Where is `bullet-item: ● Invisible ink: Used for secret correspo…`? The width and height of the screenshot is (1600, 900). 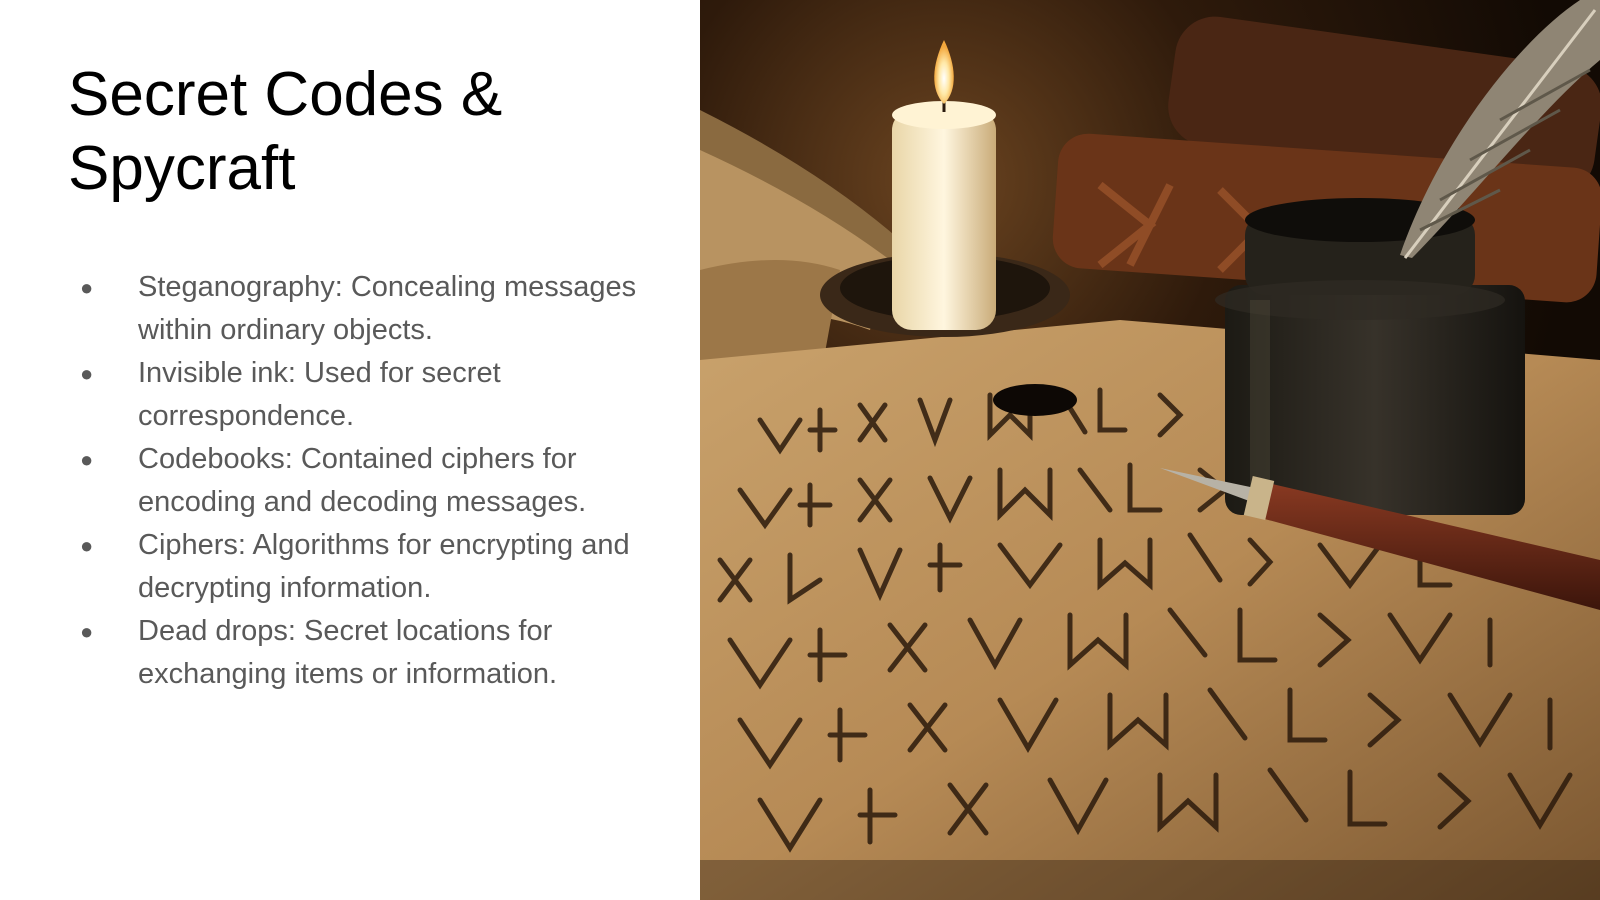 bullet-item: ● Invisible ink: Used for secret correspo… is located at coordinates (360, 395).